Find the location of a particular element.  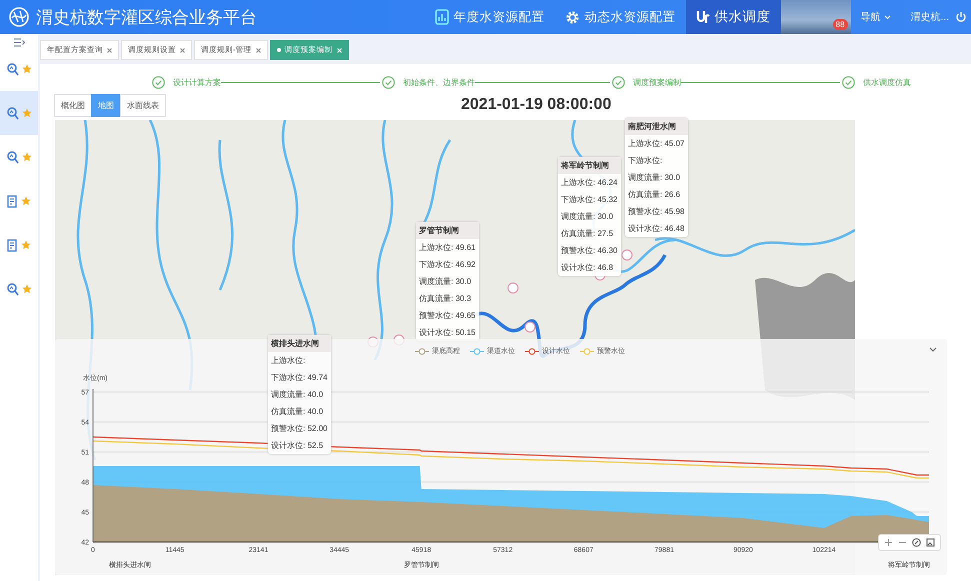

gate-reading: 预警水位: 52.00 is located at coordinates (299, 429).